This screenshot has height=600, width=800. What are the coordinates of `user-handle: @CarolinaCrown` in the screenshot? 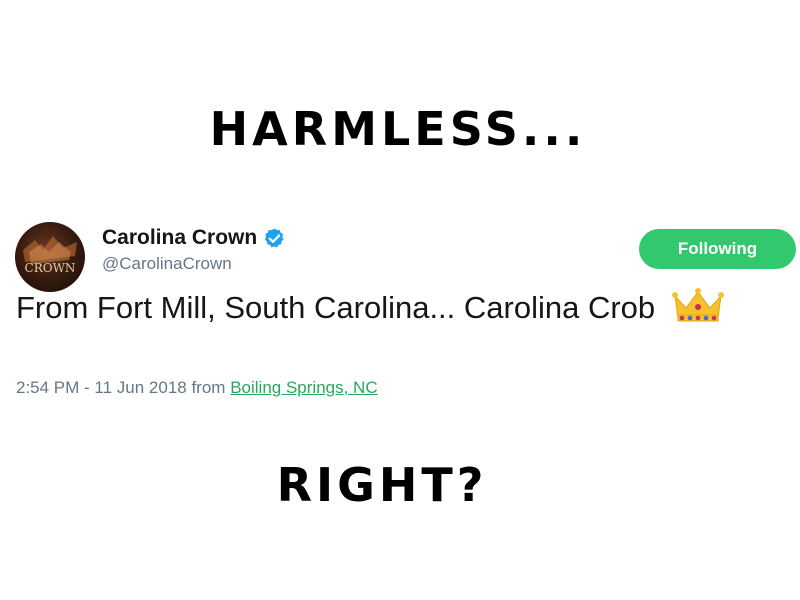 It's located at (167, 264).